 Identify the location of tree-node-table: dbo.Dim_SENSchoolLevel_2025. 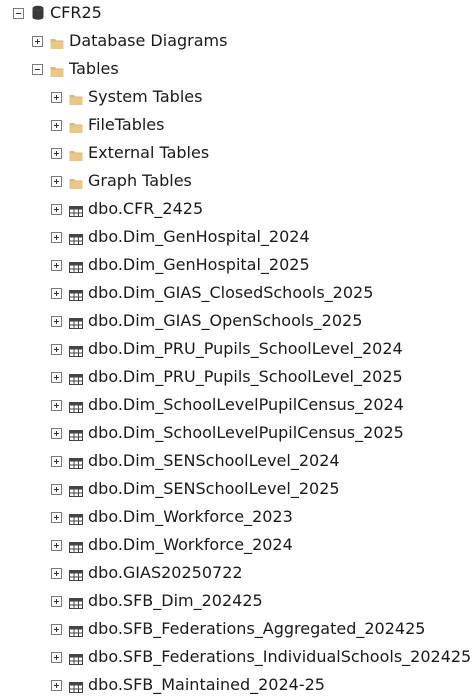
(237, 490).